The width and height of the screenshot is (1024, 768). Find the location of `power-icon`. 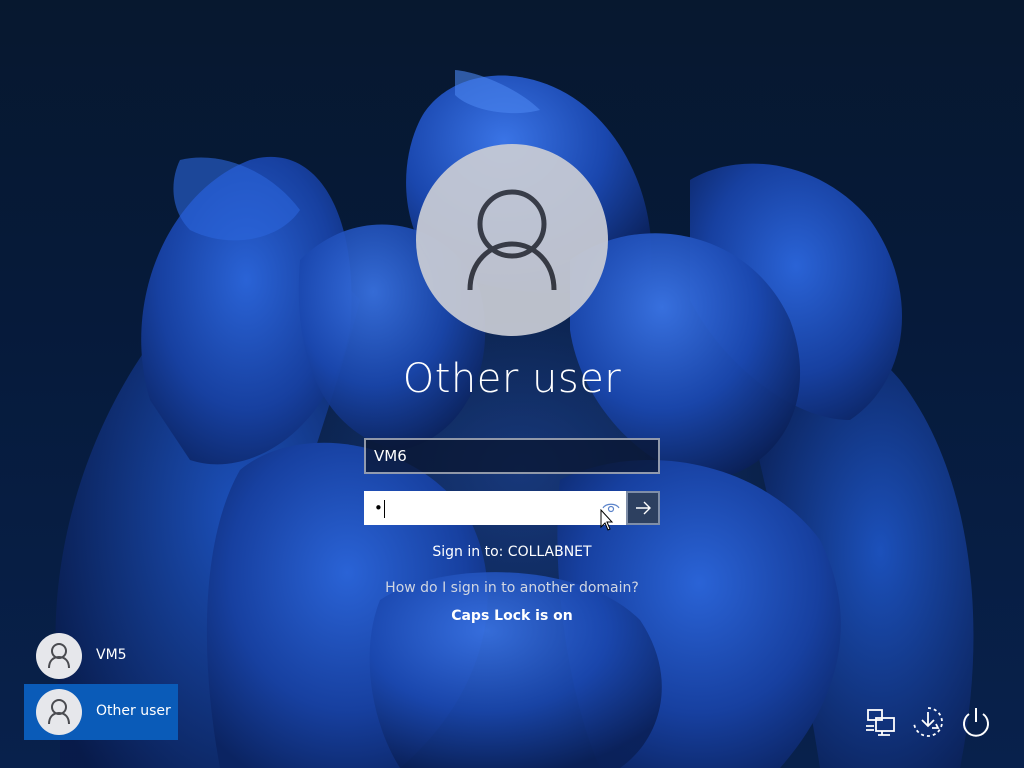

power-icon is located at coordinates (976, 722).